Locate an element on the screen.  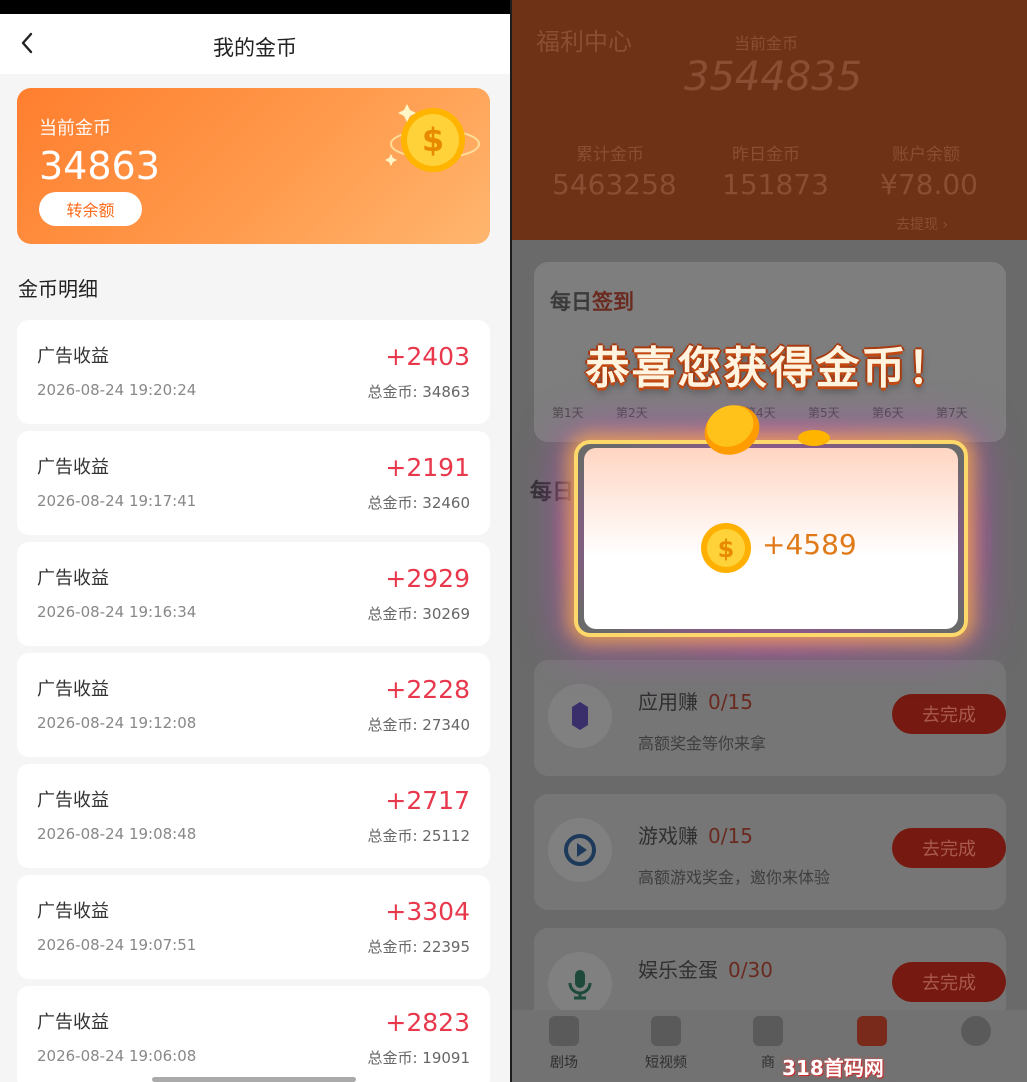
user-icon is located at coordinates (976, 1031).